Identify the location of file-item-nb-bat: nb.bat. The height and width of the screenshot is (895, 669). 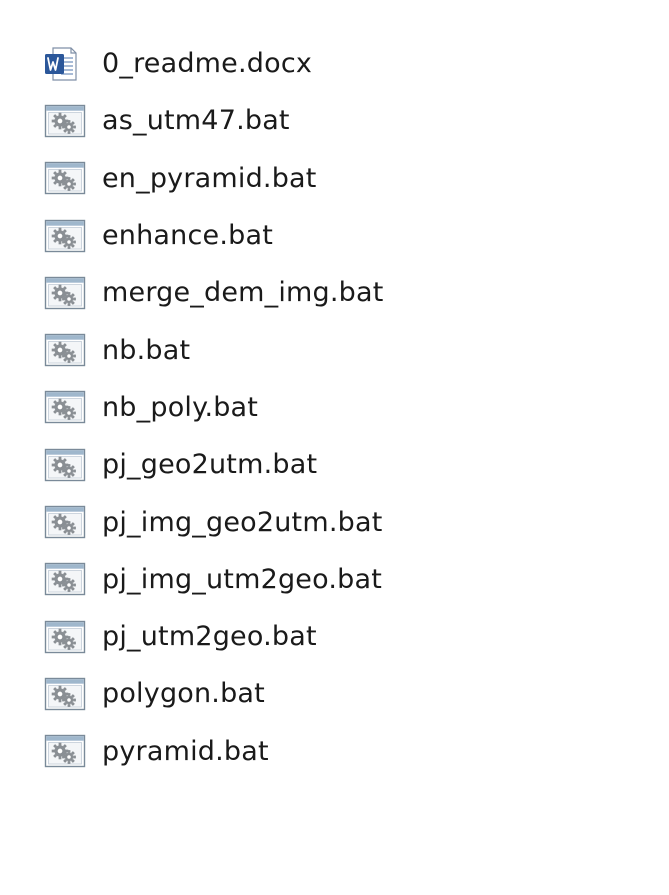
(214, 349).